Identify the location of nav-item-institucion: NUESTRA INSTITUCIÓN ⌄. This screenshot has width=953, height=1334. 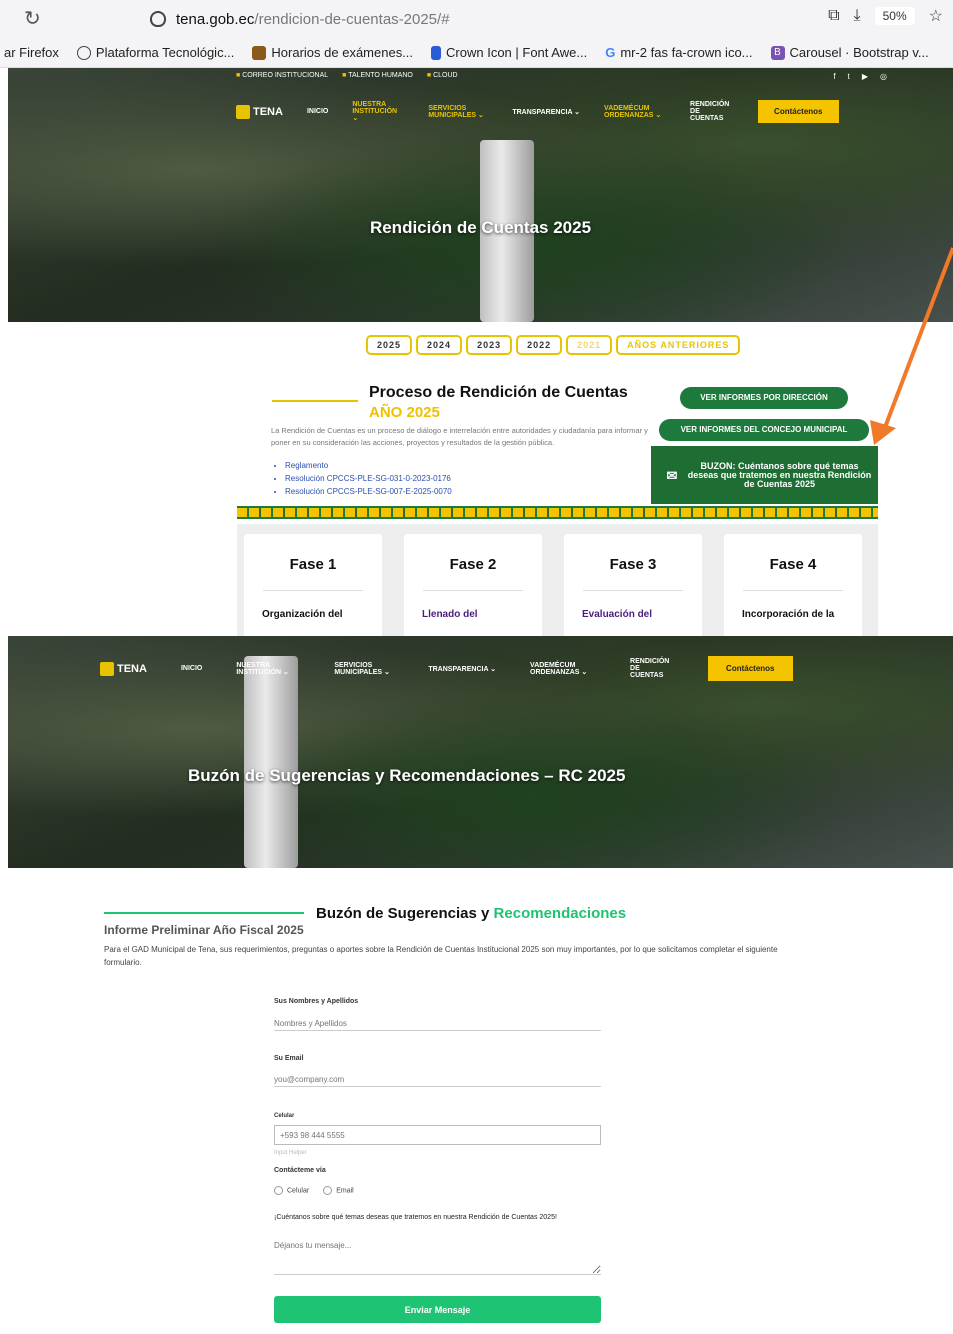
(268, 669).